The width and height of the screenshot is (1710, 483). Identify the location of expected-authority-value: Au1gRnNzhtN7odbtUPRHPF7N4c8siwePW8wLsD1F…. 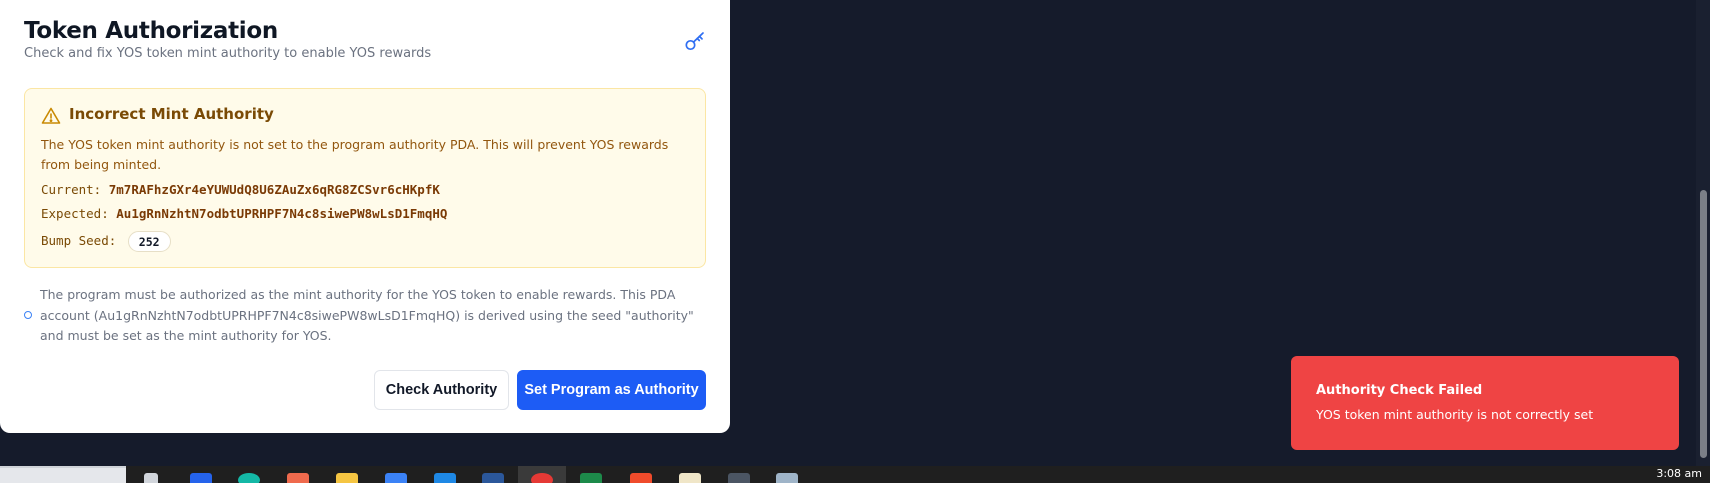
(282, 213).